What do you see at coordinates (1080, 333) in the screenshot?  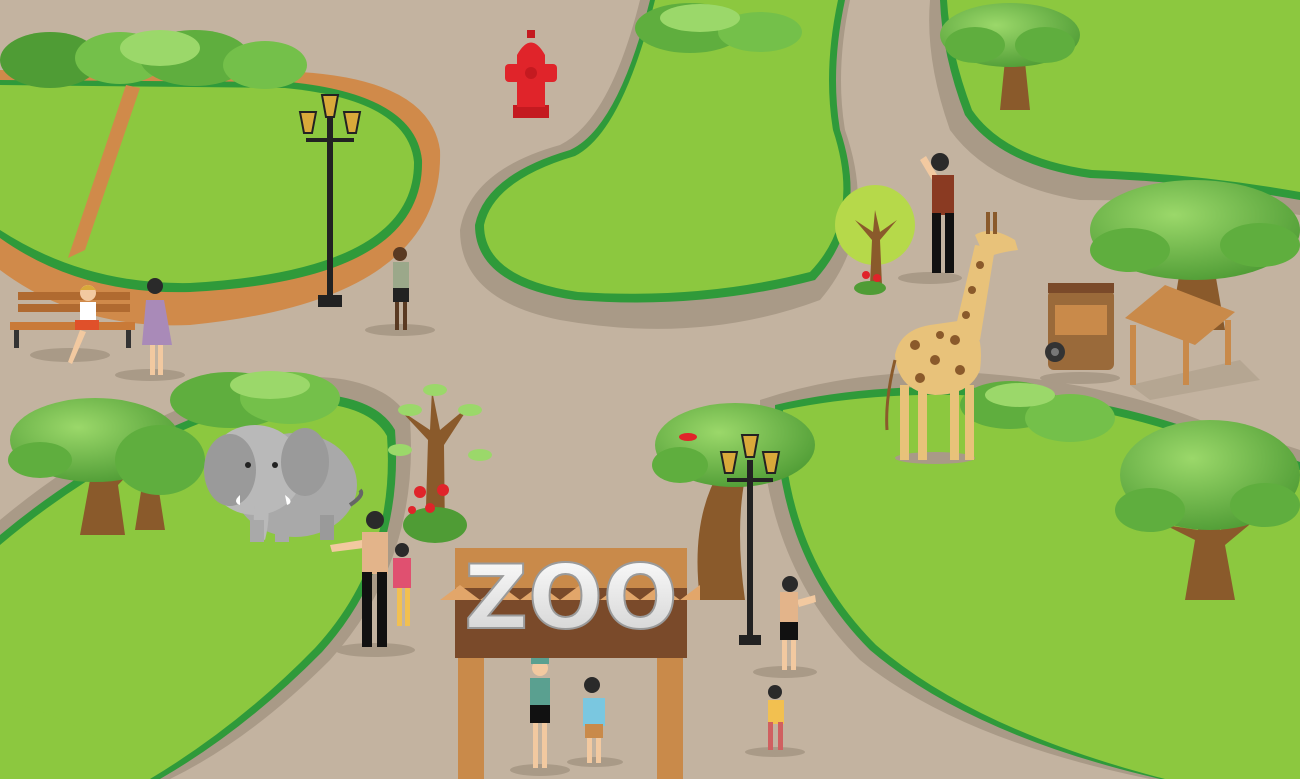 I see `food-cart-icon` at bounding box center [1080, 333].